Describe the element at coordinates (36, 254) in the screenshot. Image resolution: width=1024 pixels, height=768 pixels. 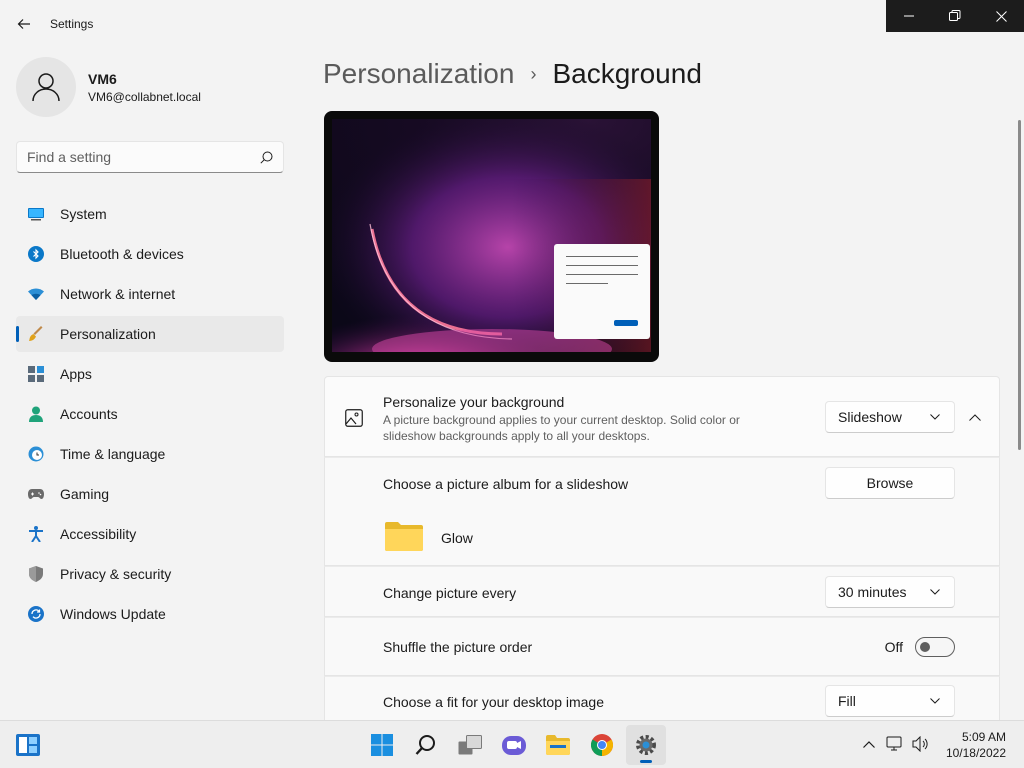
I see `bluetooth-icon` at that location.